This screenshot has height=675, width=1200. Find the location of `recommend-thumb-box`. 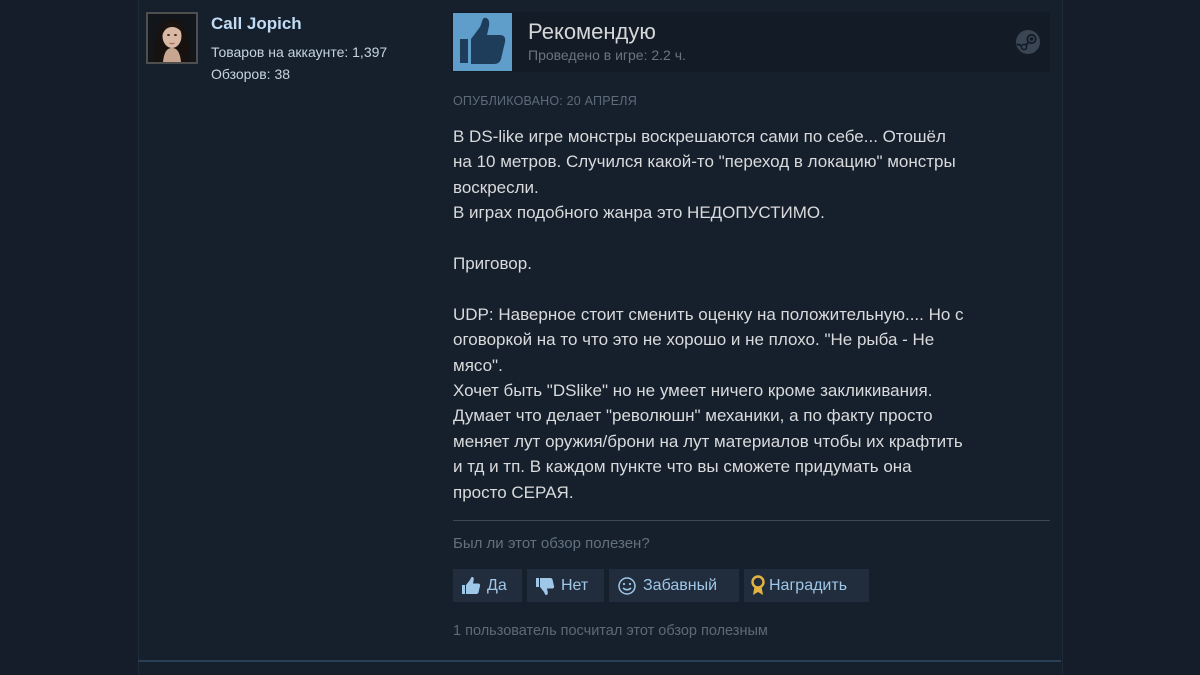

recommend-thumb-box is located at coordinates (482, 42).